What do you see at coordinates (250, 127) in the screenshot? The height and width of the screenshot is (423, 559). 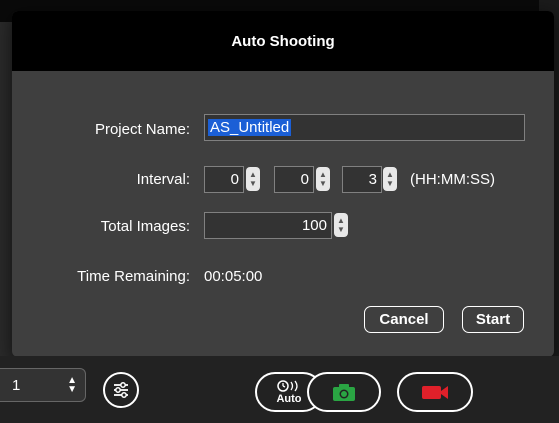 I see `project-name-value: AS_Untitled` at bounding box center [250, 127].